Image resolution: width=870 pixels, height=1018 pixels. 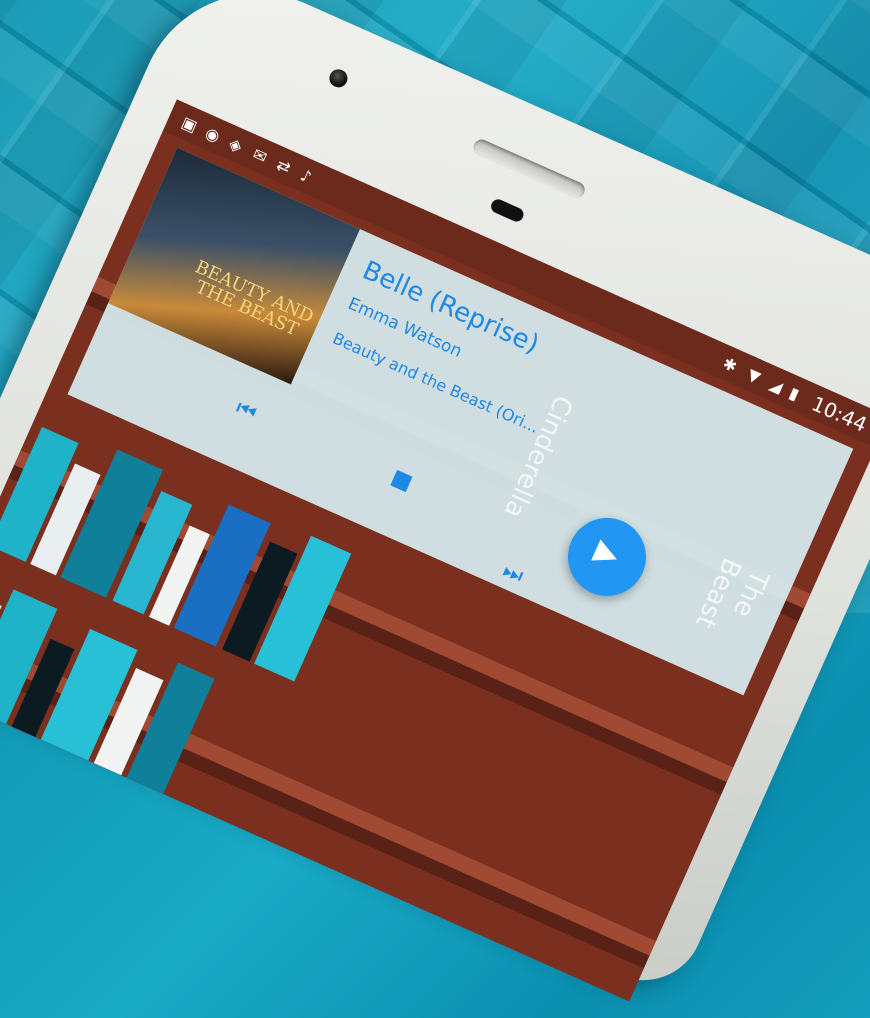 What do you see at coordinates (306, 176) in the screenshot?
I see `music-icon: ♪` at bounding box center [306, 176].